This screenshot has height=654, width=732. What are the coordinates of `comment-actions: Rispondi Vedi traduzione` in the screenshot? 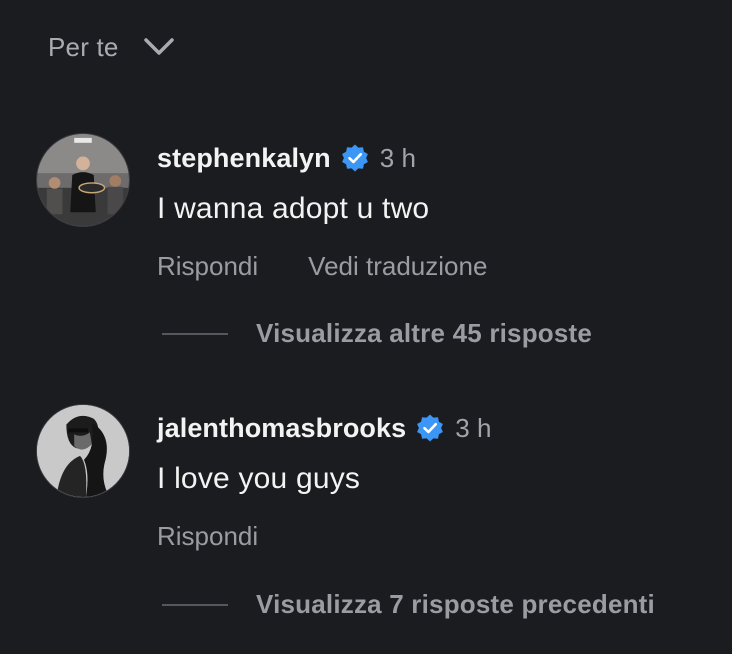 It's located at (322, 266).